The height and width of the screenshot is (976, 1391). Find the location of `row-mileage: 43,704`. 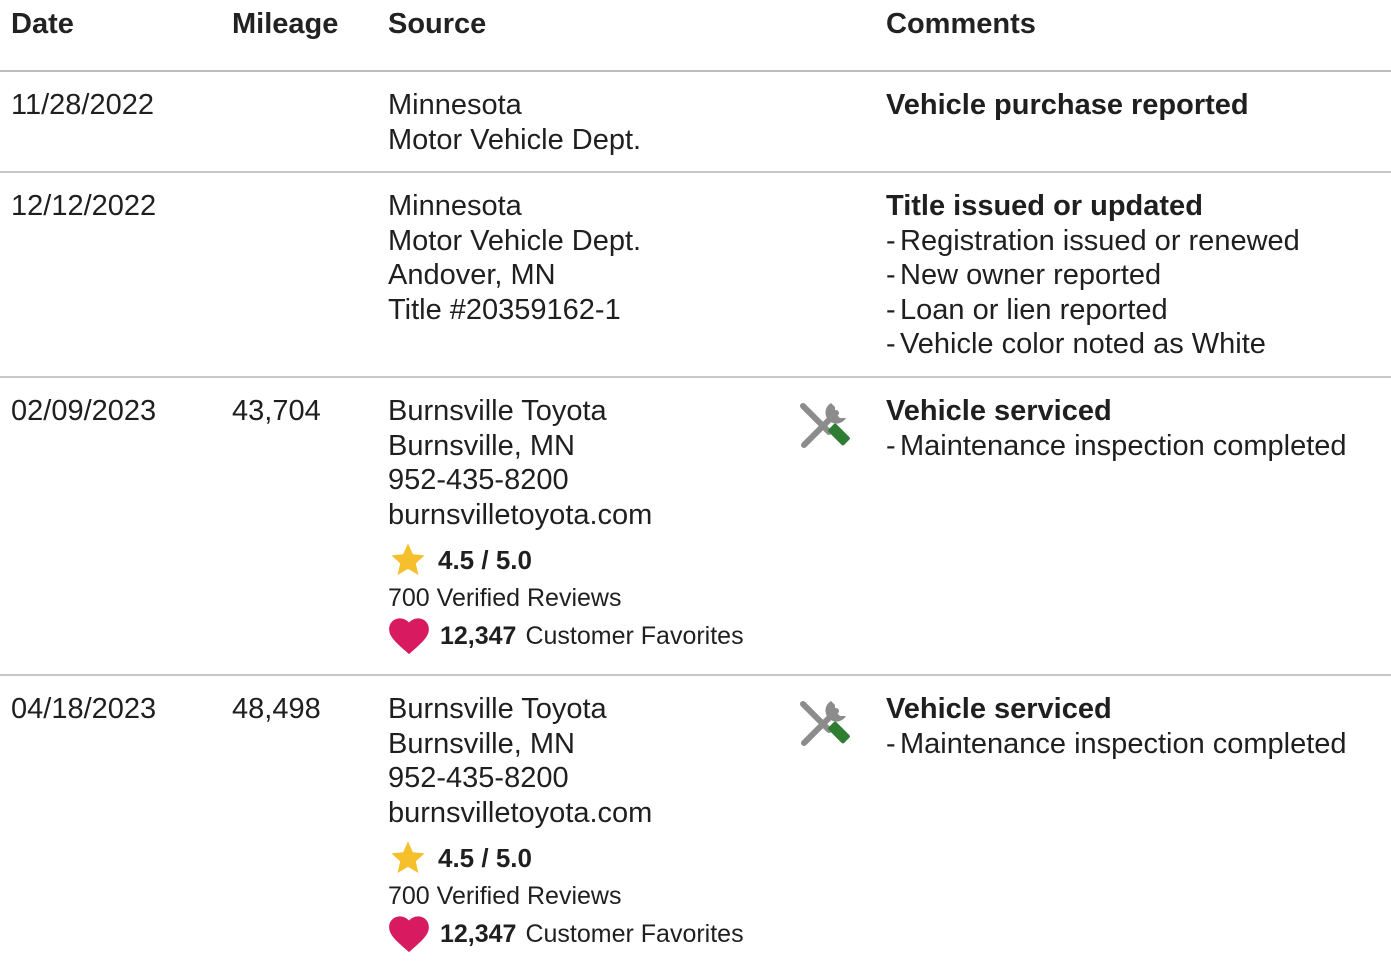

row-mileage: 43,704 is located at coordinates (276, 411).